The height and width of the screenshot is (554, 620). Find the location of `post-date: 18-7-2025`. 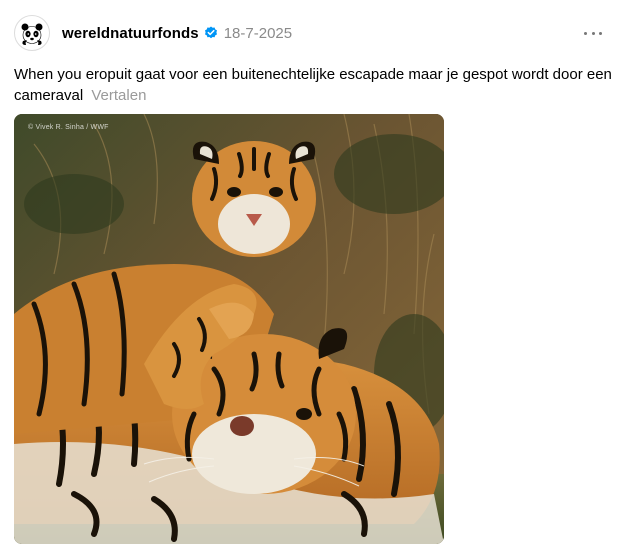

post-date: 18-7-2025 is located at coordinates (258, 33).